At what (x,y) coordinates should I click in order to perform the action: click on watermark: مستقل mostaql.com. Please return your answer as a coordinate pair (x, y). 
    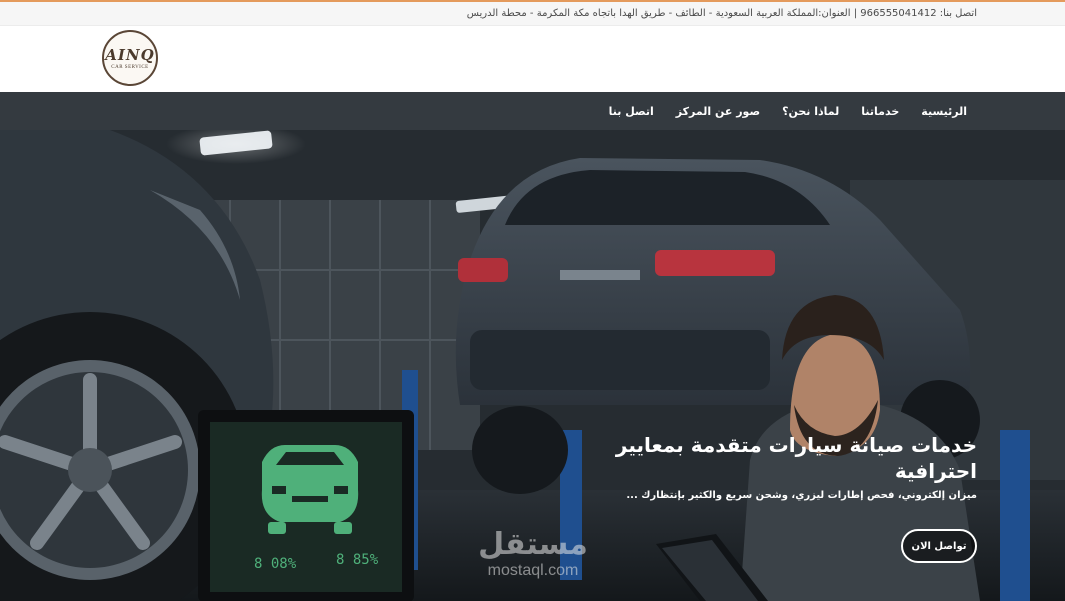
    Looking at the image, I should click on (533, 554).